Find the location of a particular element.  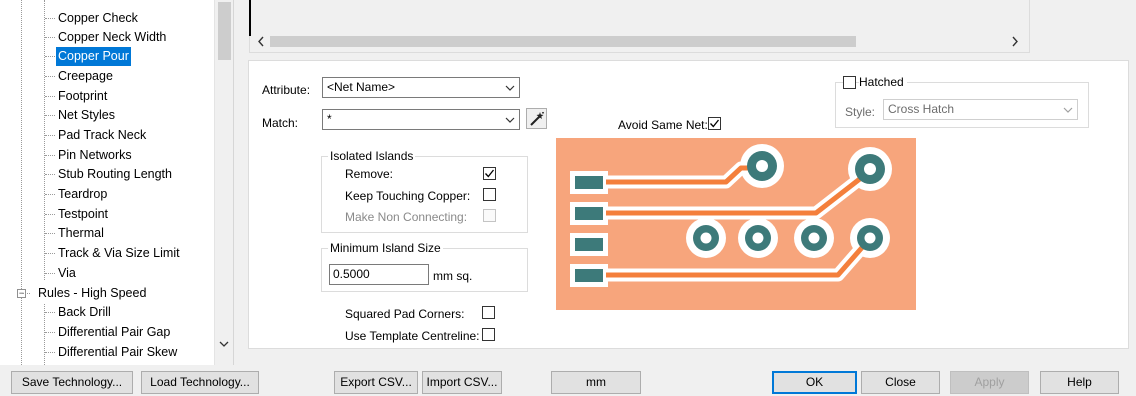

tree-group-label: Rules - High Speed is located at coordinates (92, 293).